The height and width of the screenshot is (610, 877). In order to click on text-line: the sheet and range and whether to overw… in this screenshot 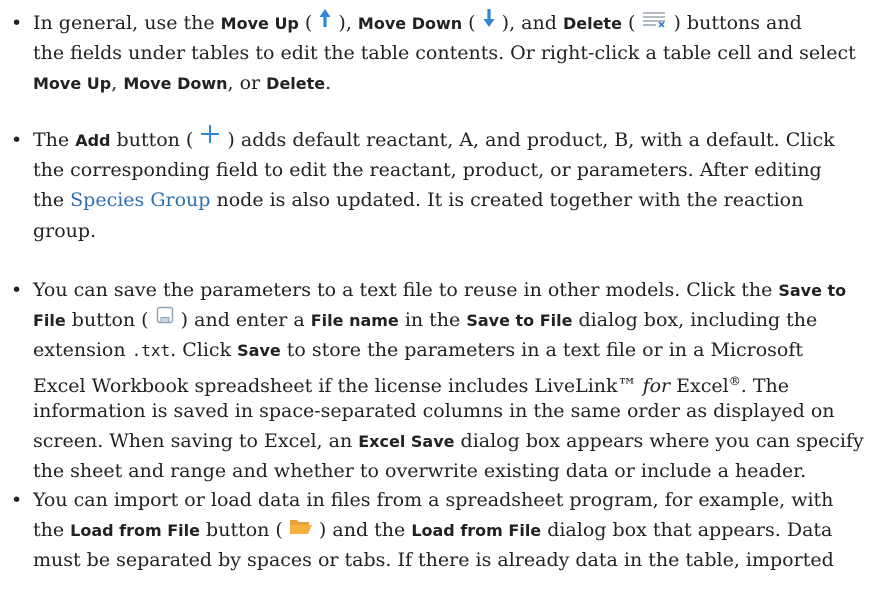, I will do `click(419, 471)`.